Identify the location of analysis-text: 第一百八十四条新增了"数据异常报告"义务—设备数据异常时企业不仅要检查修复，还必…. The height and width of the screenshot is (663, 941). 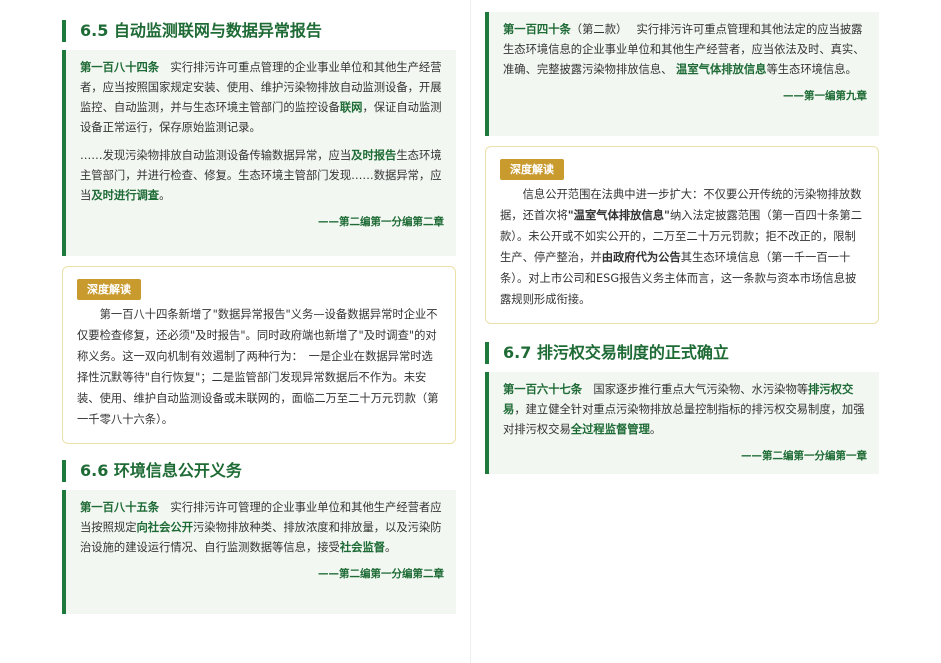
(258, 367).